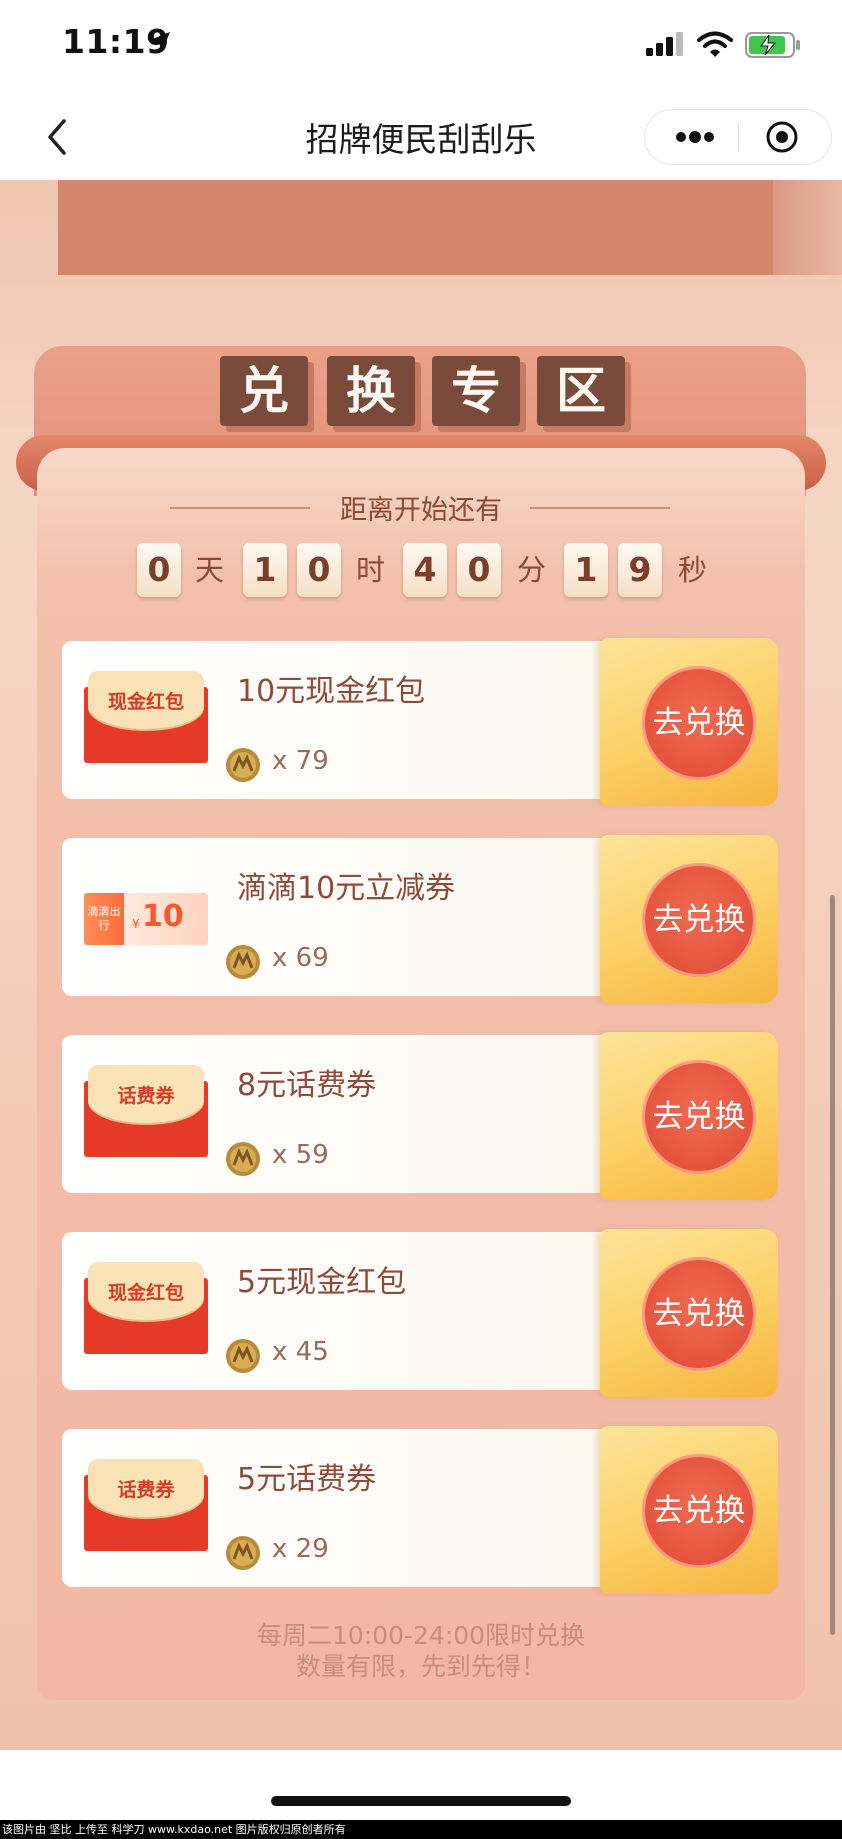  What do you see at coordinates (640, 570) in the screenshot?
I see `countdown-seconds-digit: 9` at bounding box center [640, 570].